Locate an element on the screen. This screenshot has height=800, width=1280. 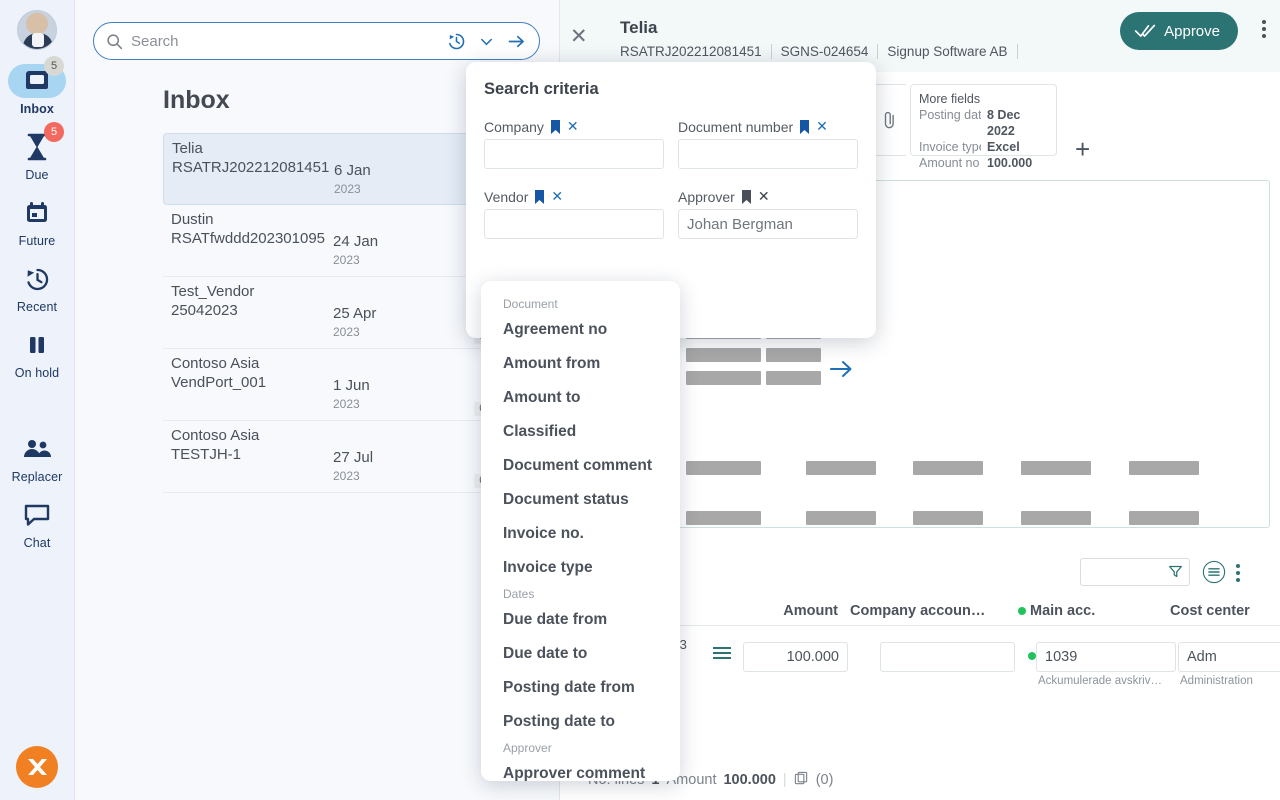
criteria-field-input-approver is located at coordinates (786, 224).